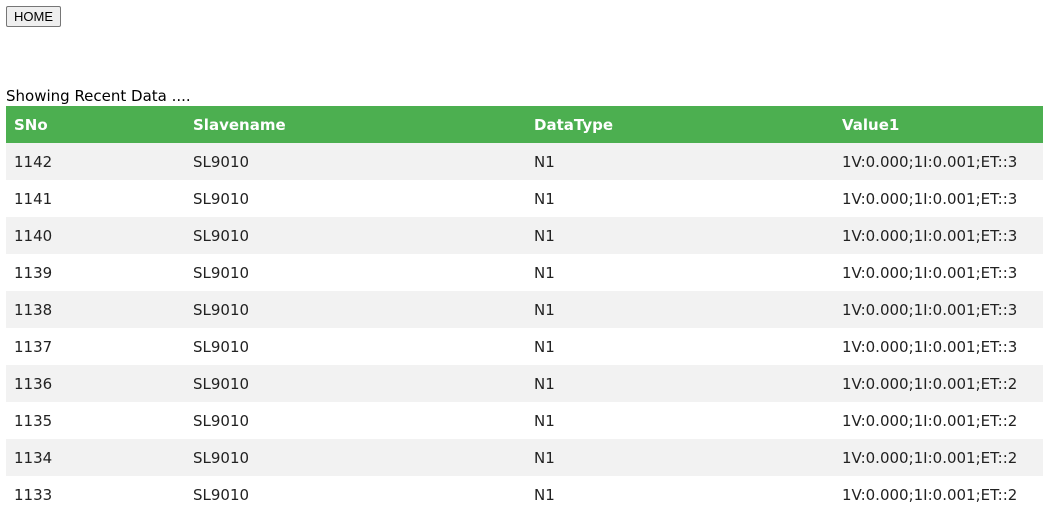 The height and width of the screenshot is (526, 1043). What do you see at coordinates (95, 235) in the screenshot?
I see `cell-sno: 1140` at bounding box center [95, 235].